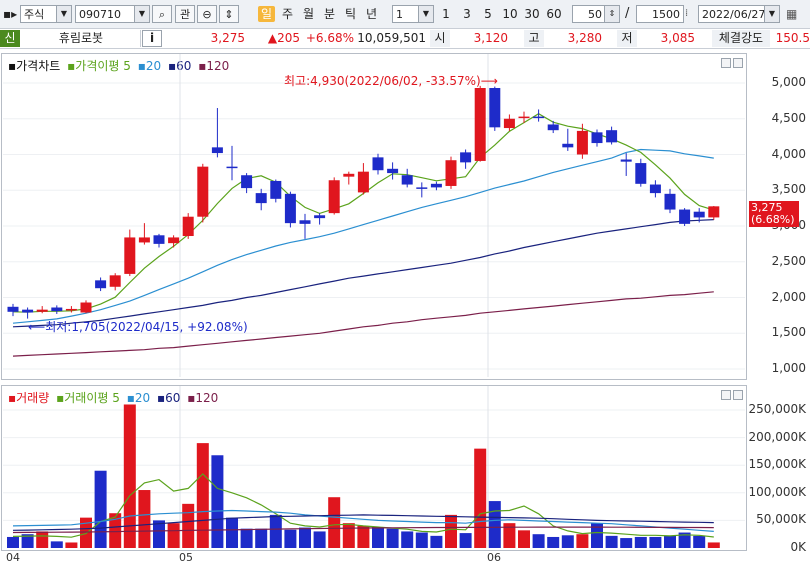 This screenshot has height=571, width=810. What do you see at coordinates (185, 14) in the screenshot?
I see `watchlist-button: 관` at bounding box center [185, 14].